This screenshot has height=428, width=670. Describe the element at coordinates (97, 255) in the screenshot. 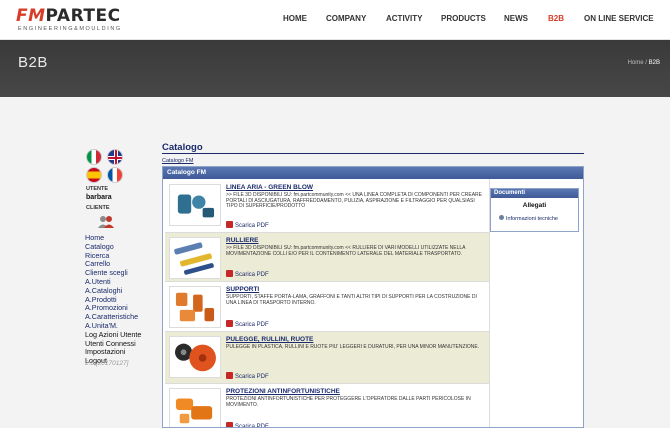

I see `menu-item-ricerca: Ricerca` at that location.